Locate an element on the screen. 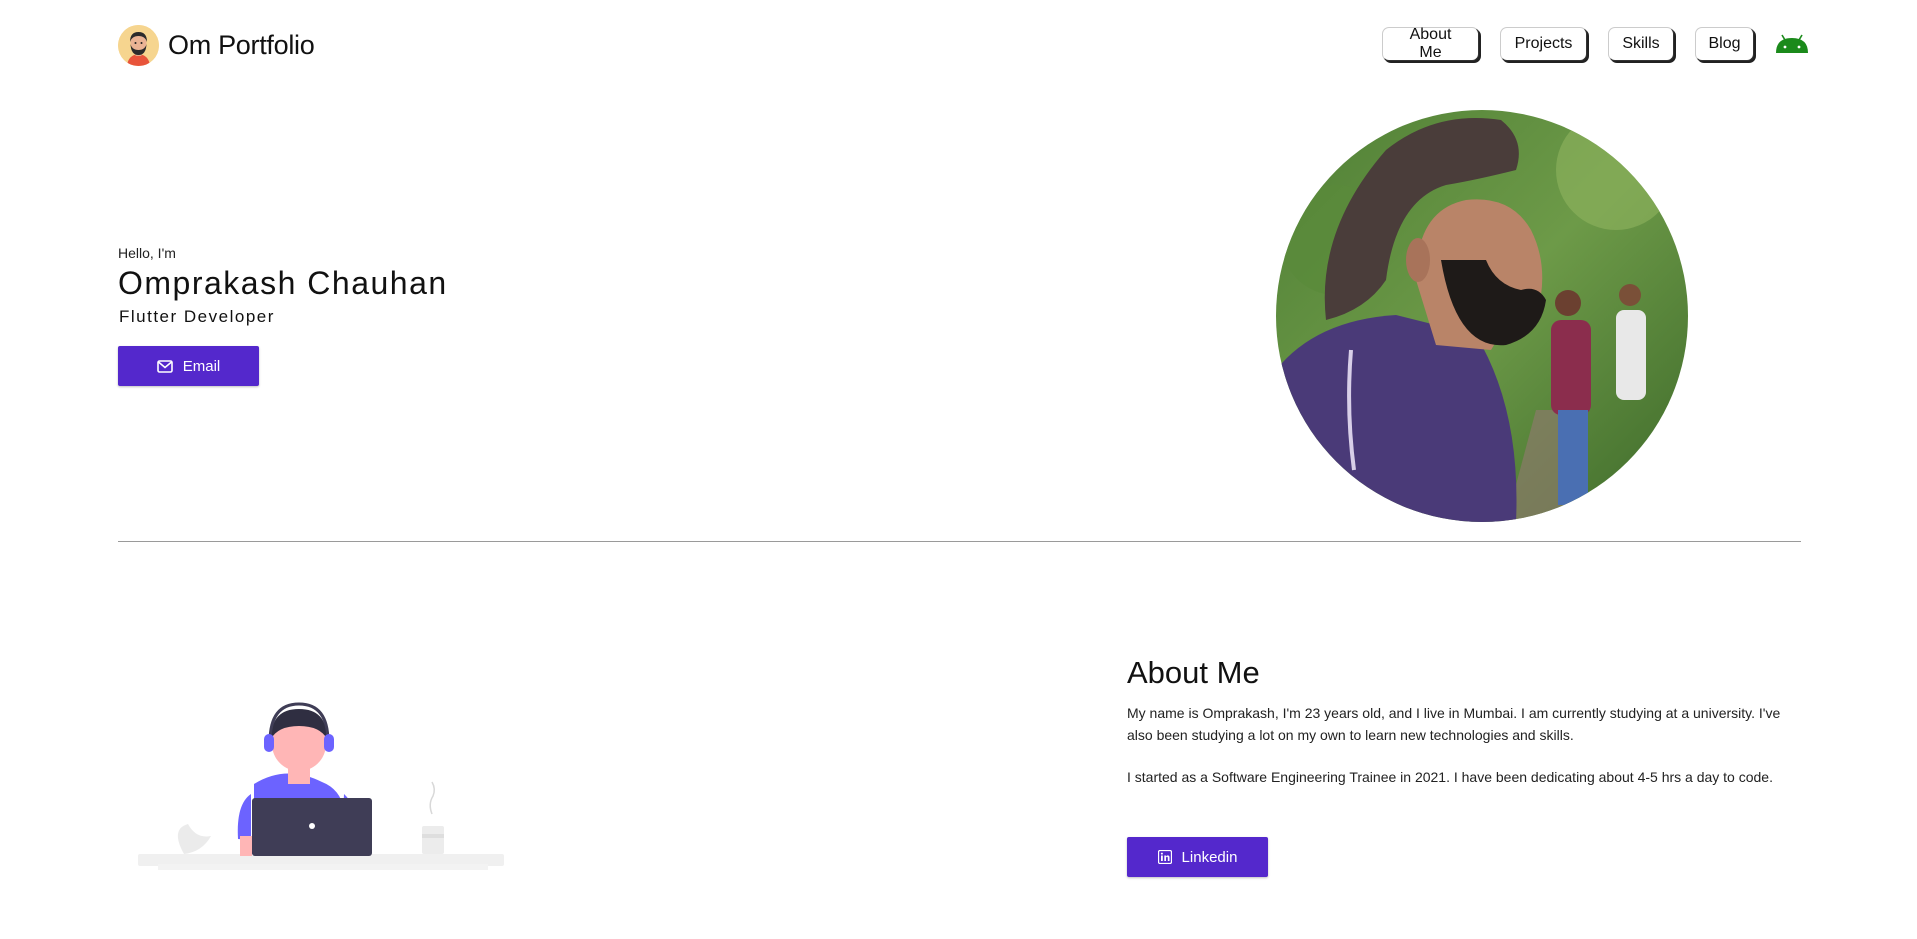 The image size is (1917, 939). hero-greeting: Hello, I'm is located at coordinates (147, 253).